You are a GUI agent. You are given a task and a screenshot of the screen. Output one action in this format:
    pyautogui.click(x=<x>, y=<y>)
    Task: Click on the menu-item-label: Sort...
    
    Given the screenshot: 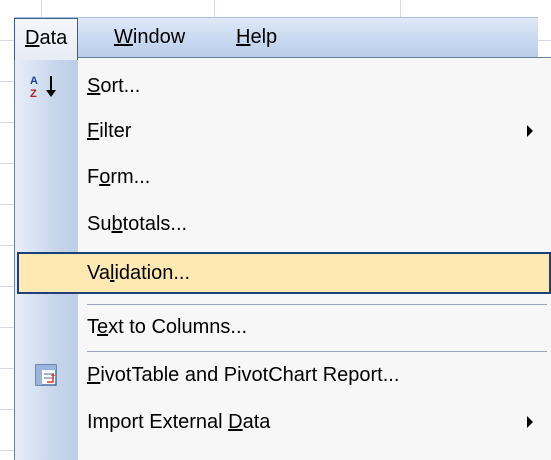 What is the action you would take?
    pyautogui.click(x=114, y=86)
    